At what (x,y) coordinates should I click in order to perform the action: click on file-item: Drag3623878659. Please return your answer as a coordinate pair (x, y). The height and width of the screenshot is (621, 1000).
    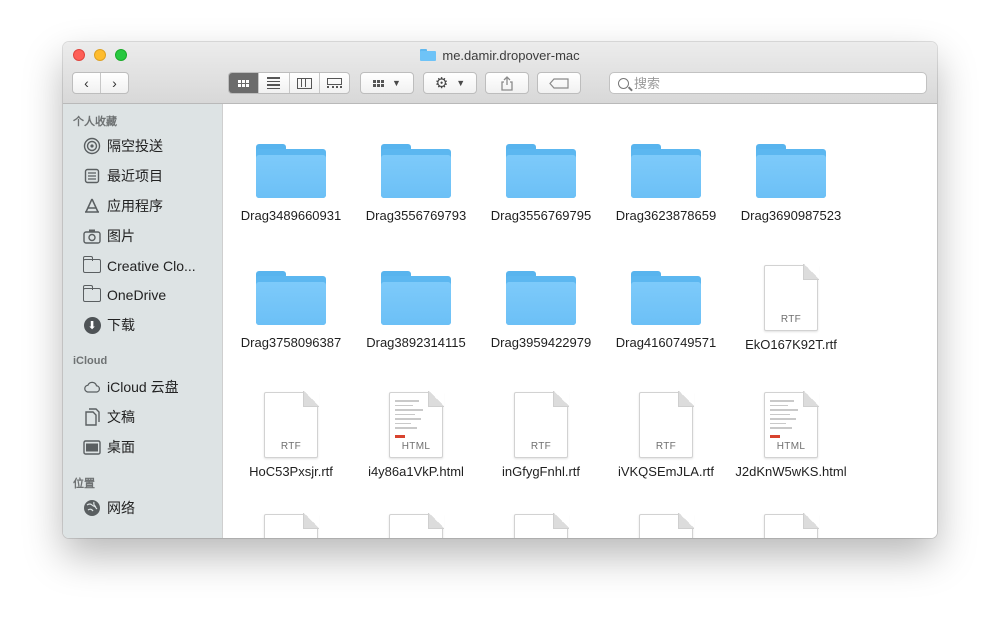
    Looking at the image, I should click on (666, 184).